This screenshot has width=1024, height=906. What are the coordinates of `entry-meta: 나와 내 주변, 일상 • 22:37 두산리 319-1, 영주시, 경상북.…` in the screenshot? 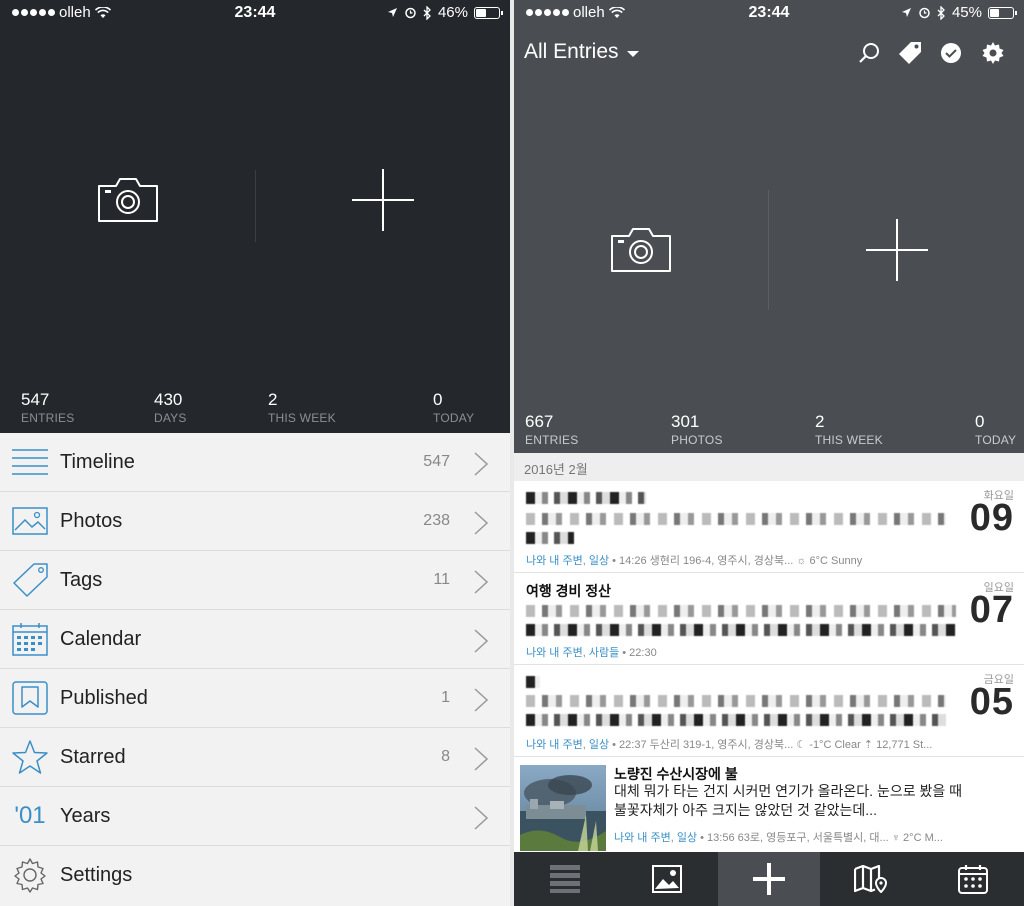 It's located at (729, 745).